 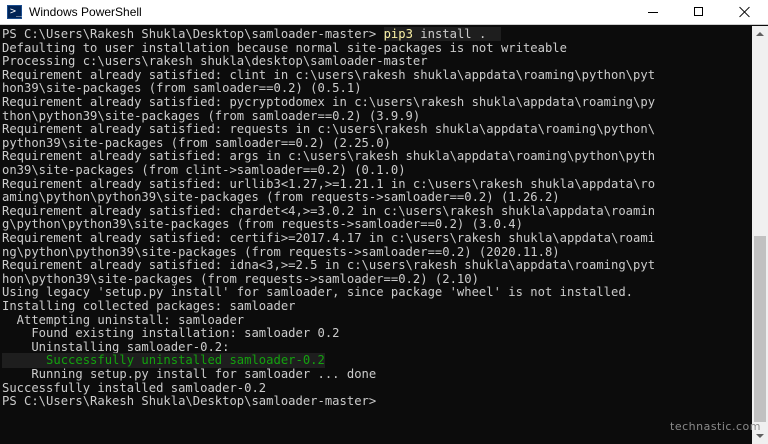 I want to click on maximize-button, so click(x=699, y=12).